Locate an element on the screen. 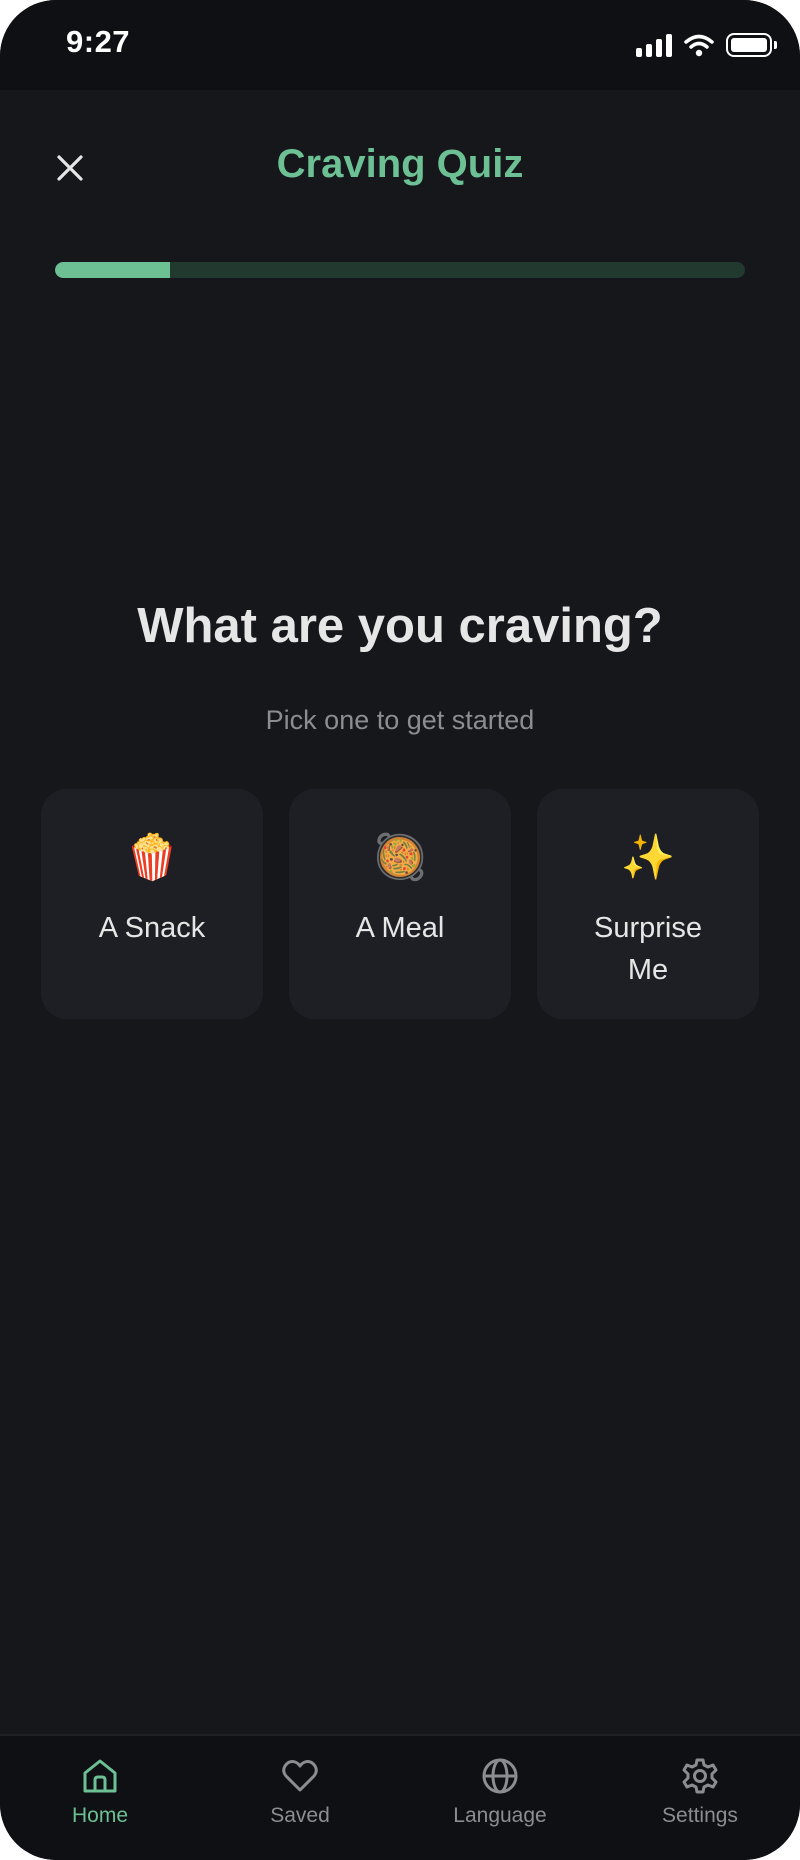 This screenshot has width=800, height=1860. tab-saved: Saved is located at coordinates (300, 1792).